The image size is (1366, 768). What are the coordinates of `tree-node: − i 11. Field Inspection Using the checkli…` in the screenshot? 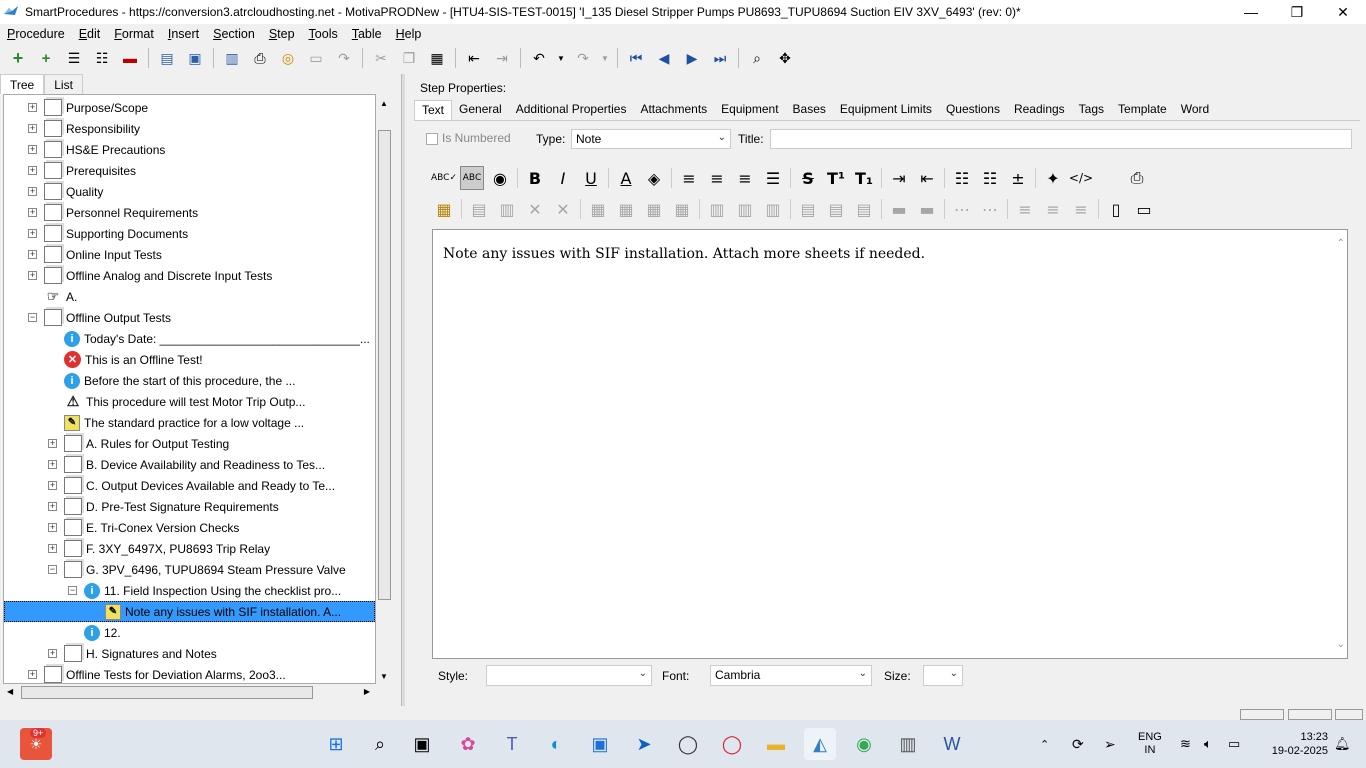 It's located at (204, 590).